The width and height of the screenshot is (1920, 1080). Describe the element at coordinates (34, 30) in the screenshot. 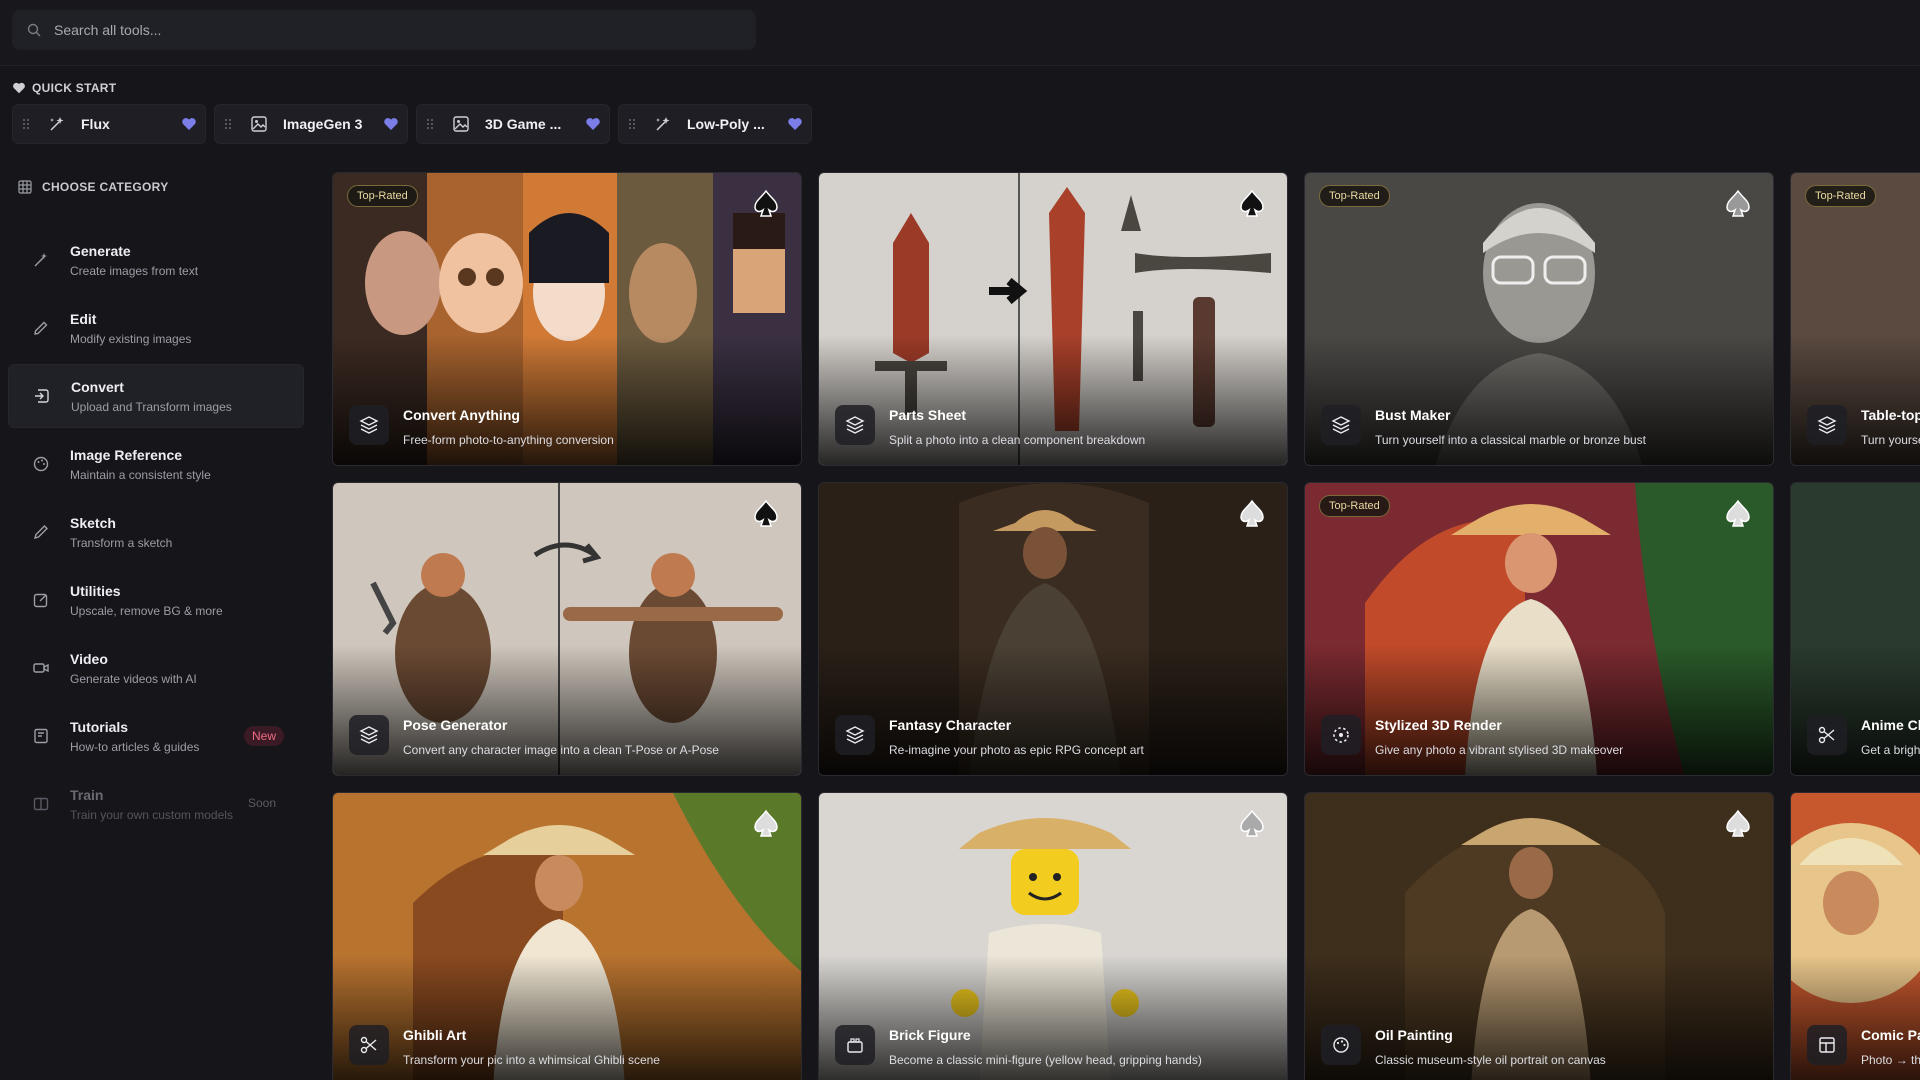

I see `search-icon` at that location.